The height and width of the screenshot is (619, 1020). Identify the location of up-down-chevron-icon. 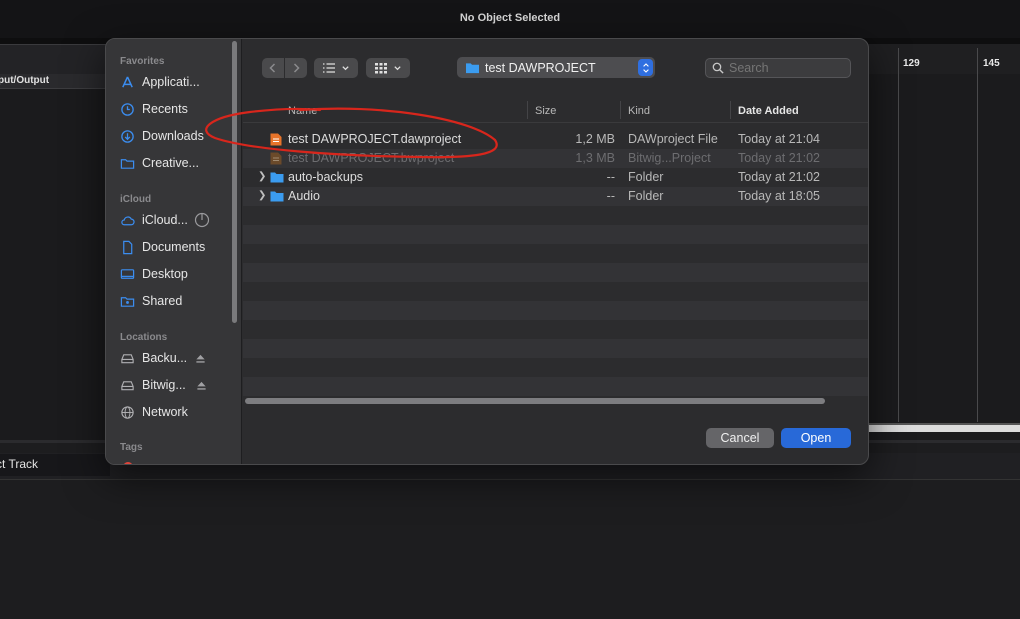
(645, 67).